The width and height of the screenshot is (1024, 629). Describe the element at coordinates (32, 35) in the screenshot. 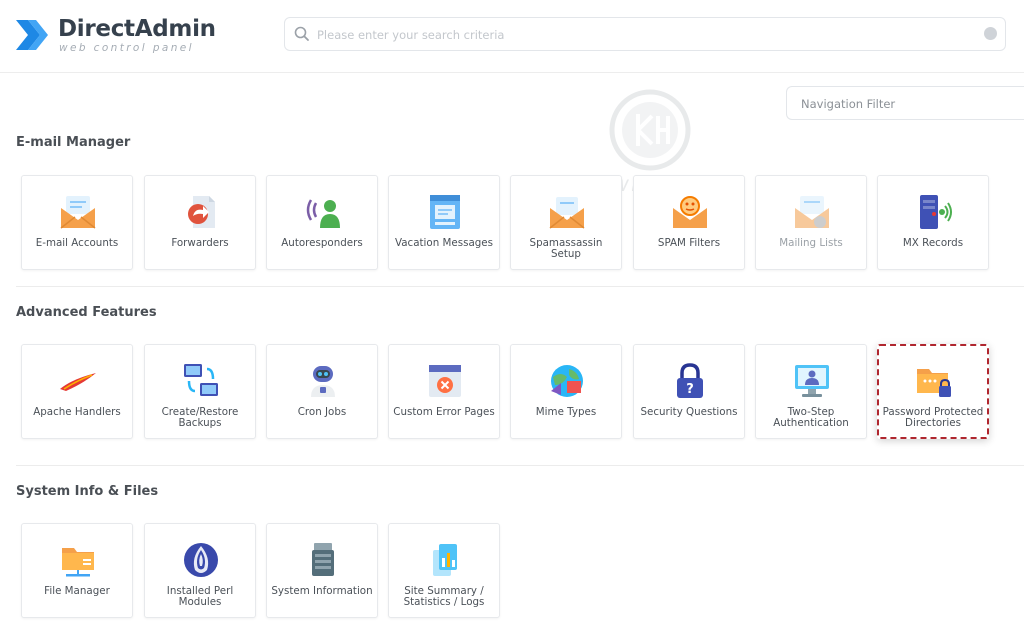

I see `directadmin-logo-icon` at that location.